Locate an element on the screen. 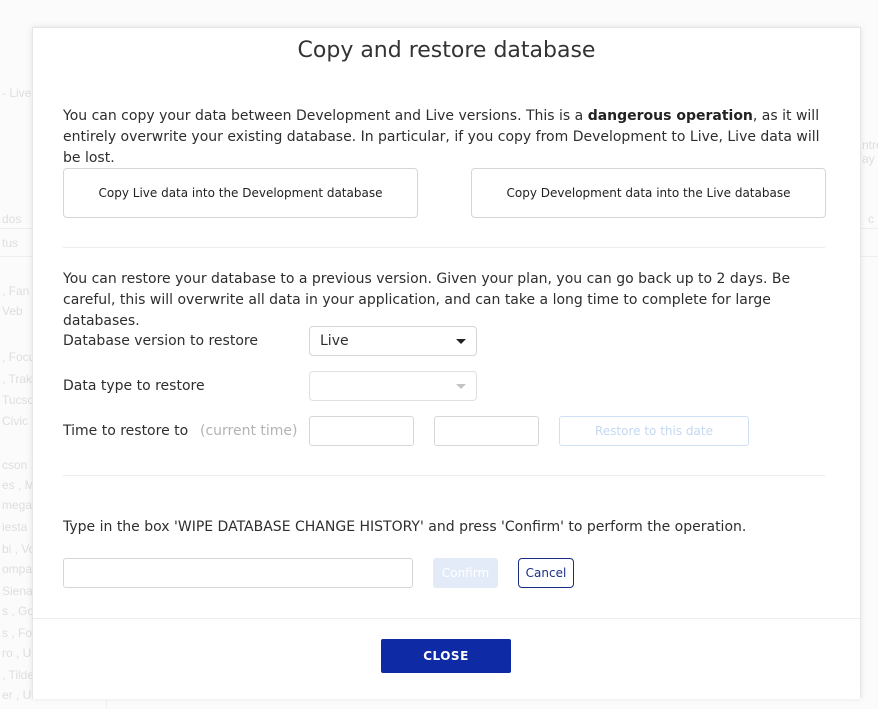 This screenshot has height=709, width=878. background-text: ro , U is located at coordinates (17, 653).